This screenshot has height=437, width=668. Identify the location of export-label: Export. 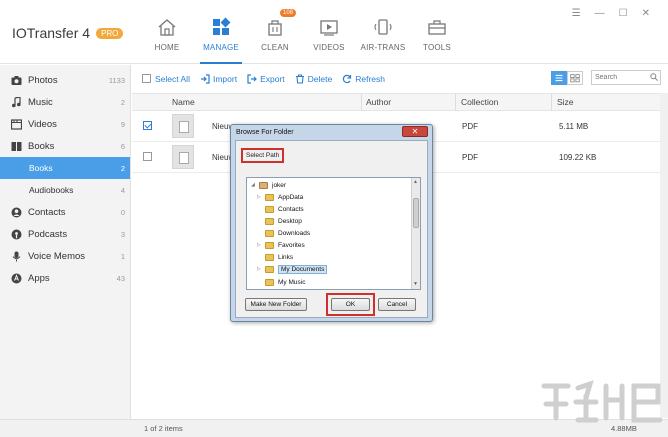
(272, 78).